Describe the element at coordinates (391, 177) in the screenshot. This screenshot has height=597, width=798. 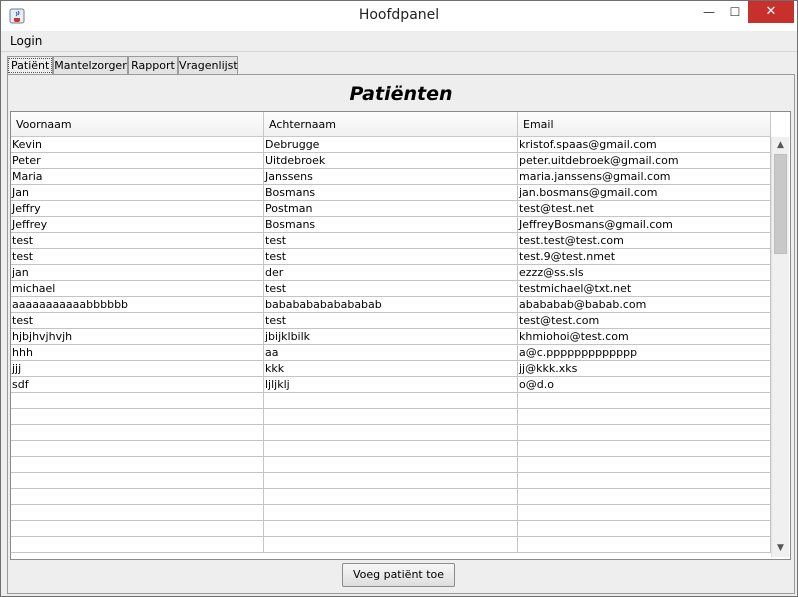
I see `table-row: Maria Janssens maria.janssens@gmail.com` at that location.